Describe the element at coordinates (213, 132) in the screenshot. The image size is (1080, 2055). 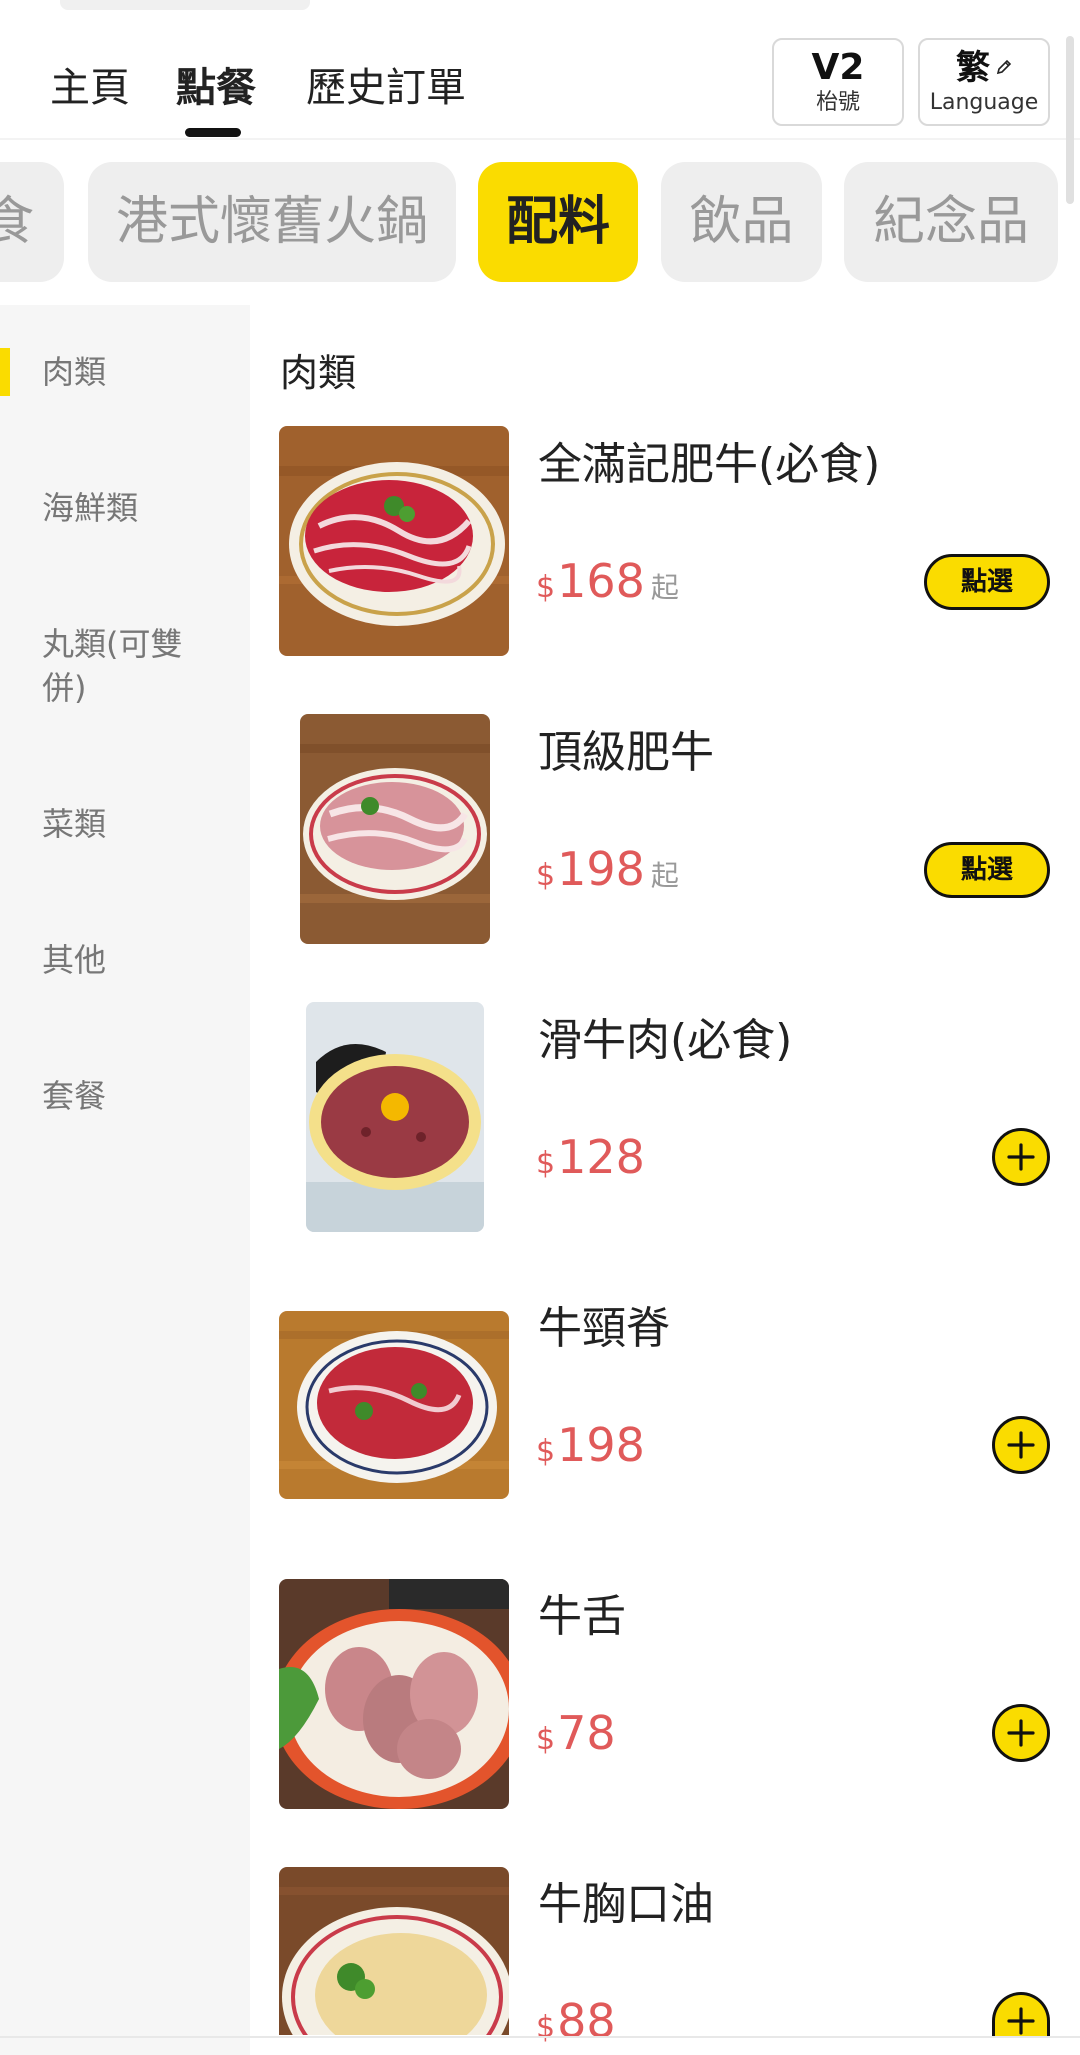
I see `active-tab-indicator` at that location.